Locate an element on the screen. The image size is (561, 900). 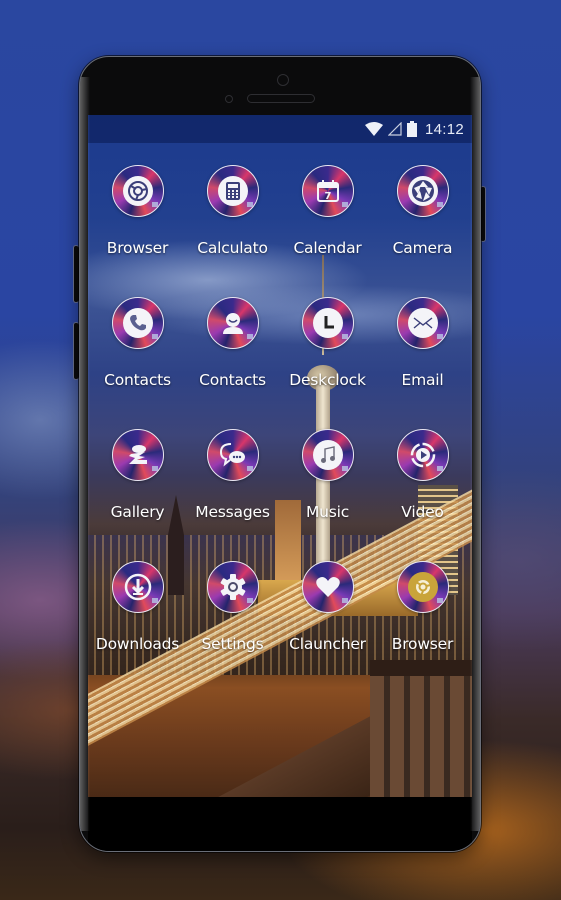
app-label: Calculato is located at coordinates (232, 248).